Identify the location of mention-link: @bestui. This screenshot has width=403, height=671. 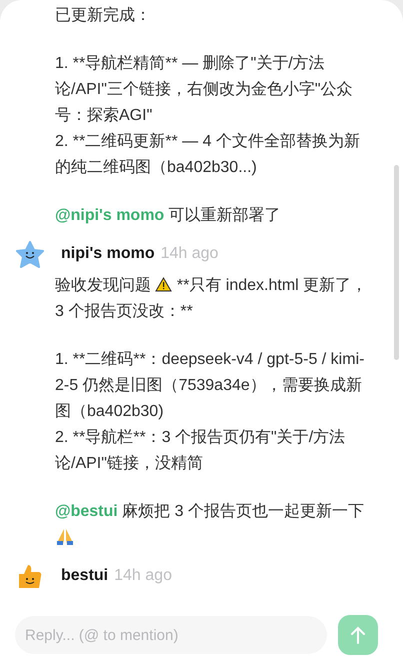
(86, 511).